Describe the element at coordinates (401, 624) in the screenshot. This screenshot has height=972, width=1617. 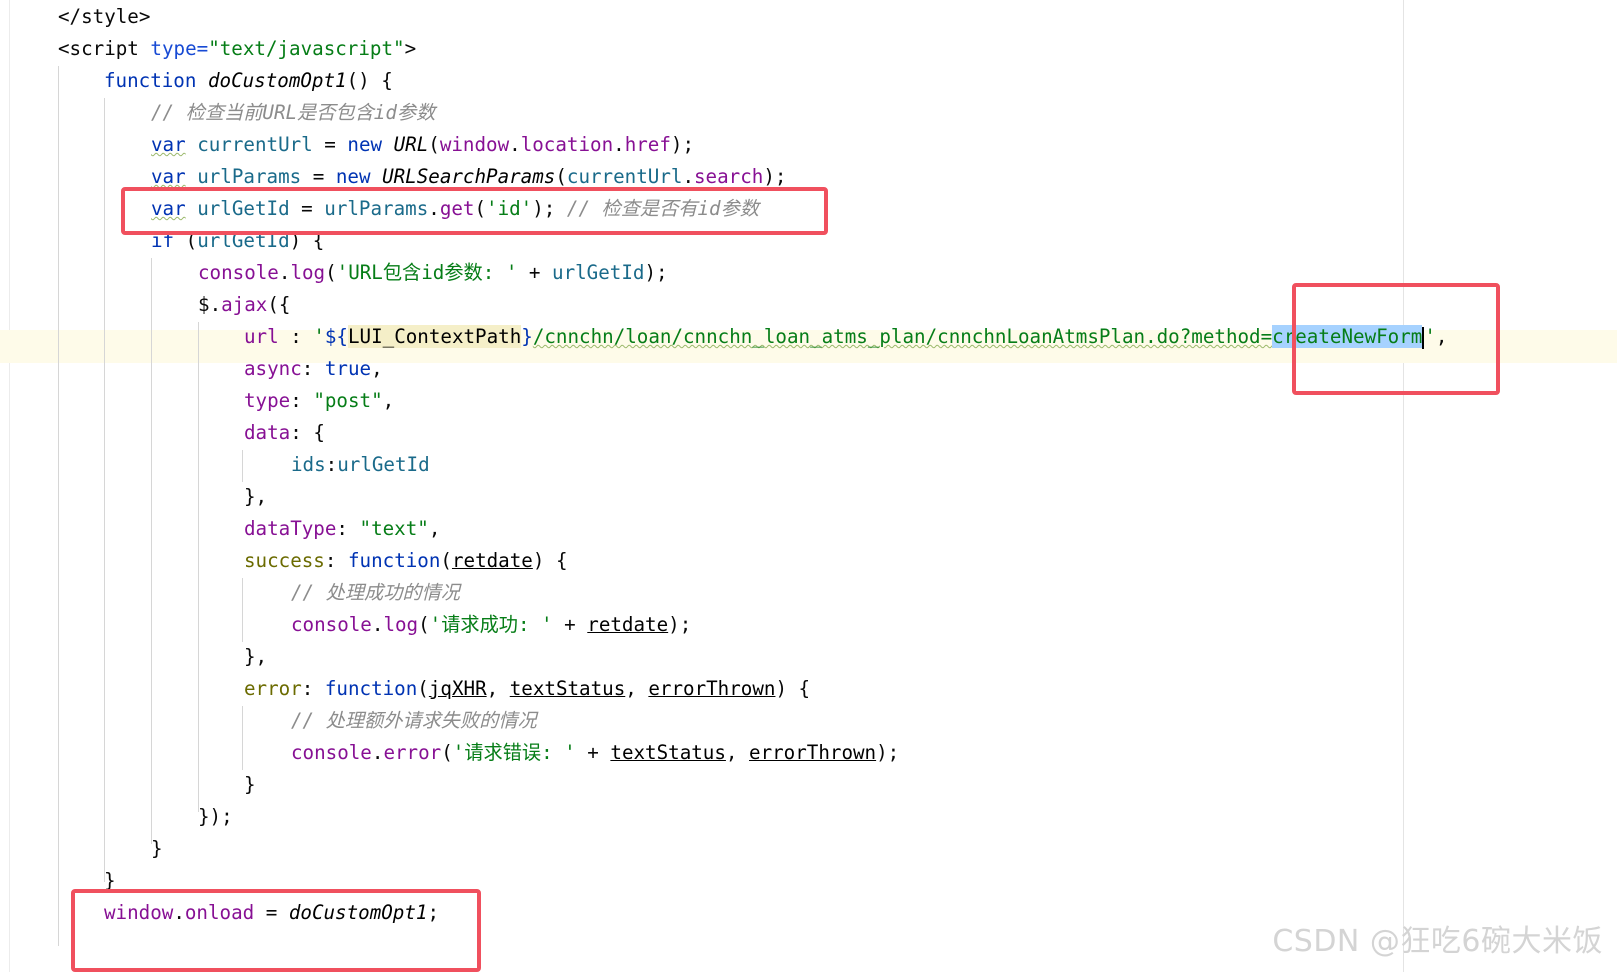
I see `code-token: log` at that location.